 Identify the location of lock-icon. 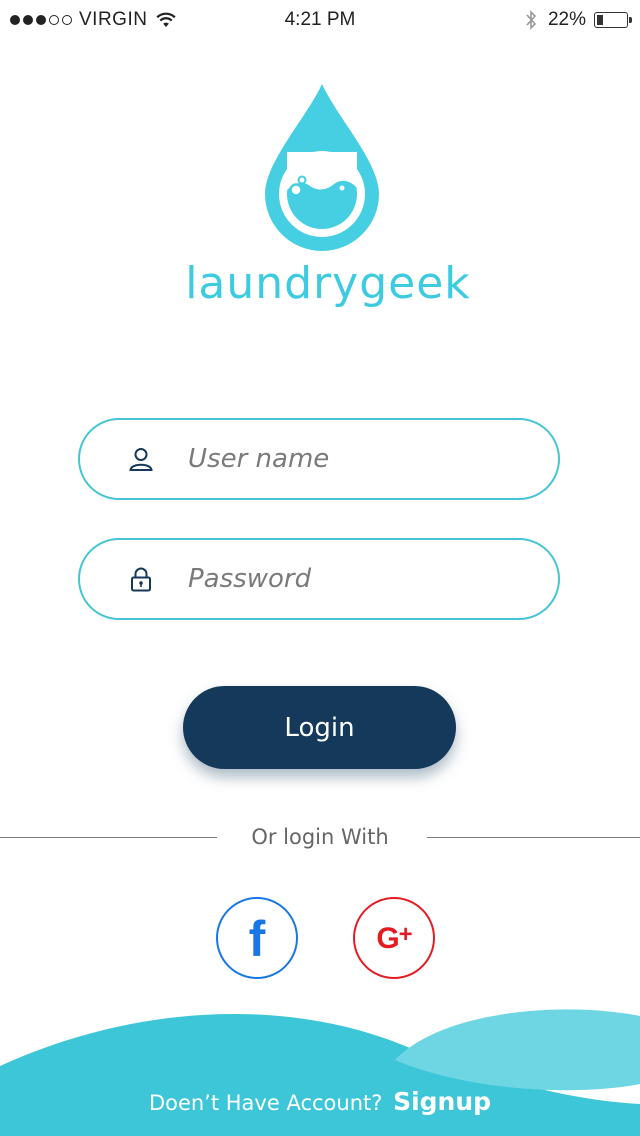
(141, 579).